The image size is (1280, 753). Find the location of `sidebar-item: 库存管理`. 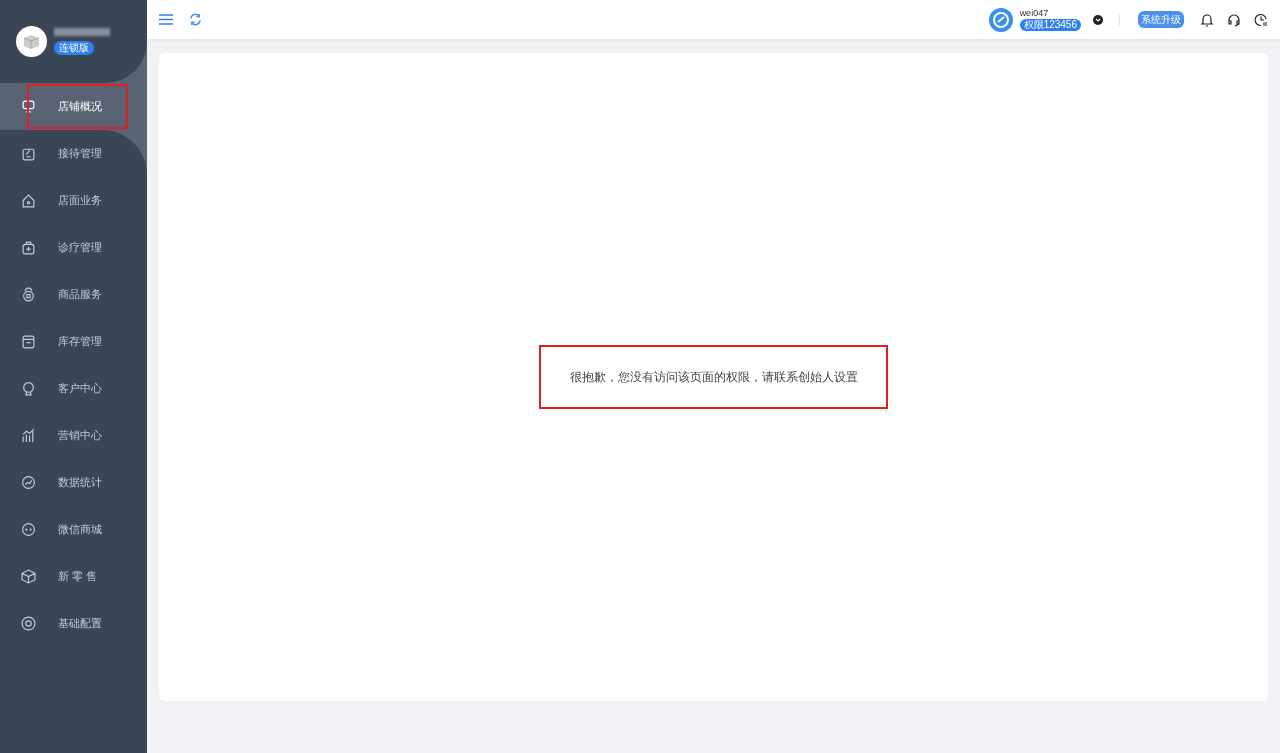

sidebar-item: 库存管理 is located at coordinates (73, 341).